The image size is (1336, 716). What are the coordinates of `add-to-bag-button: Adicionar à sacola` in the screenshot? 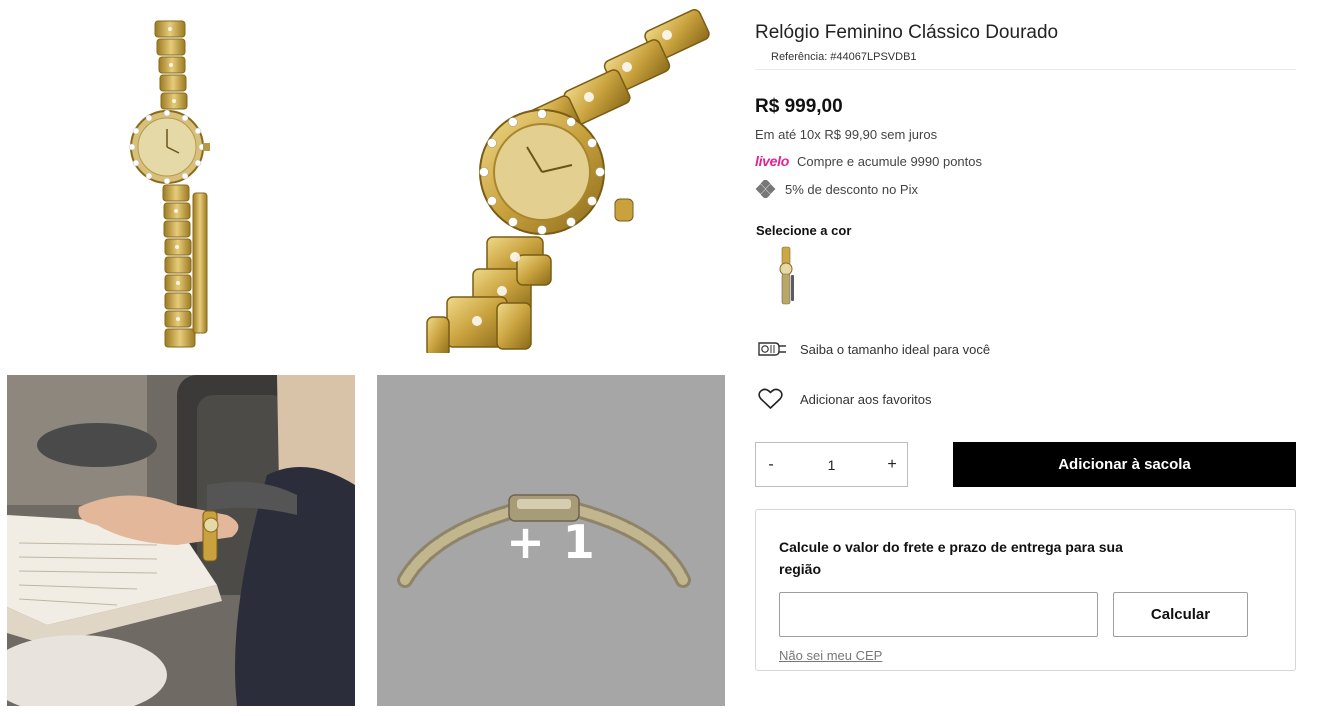 It's located at (1124, 464).